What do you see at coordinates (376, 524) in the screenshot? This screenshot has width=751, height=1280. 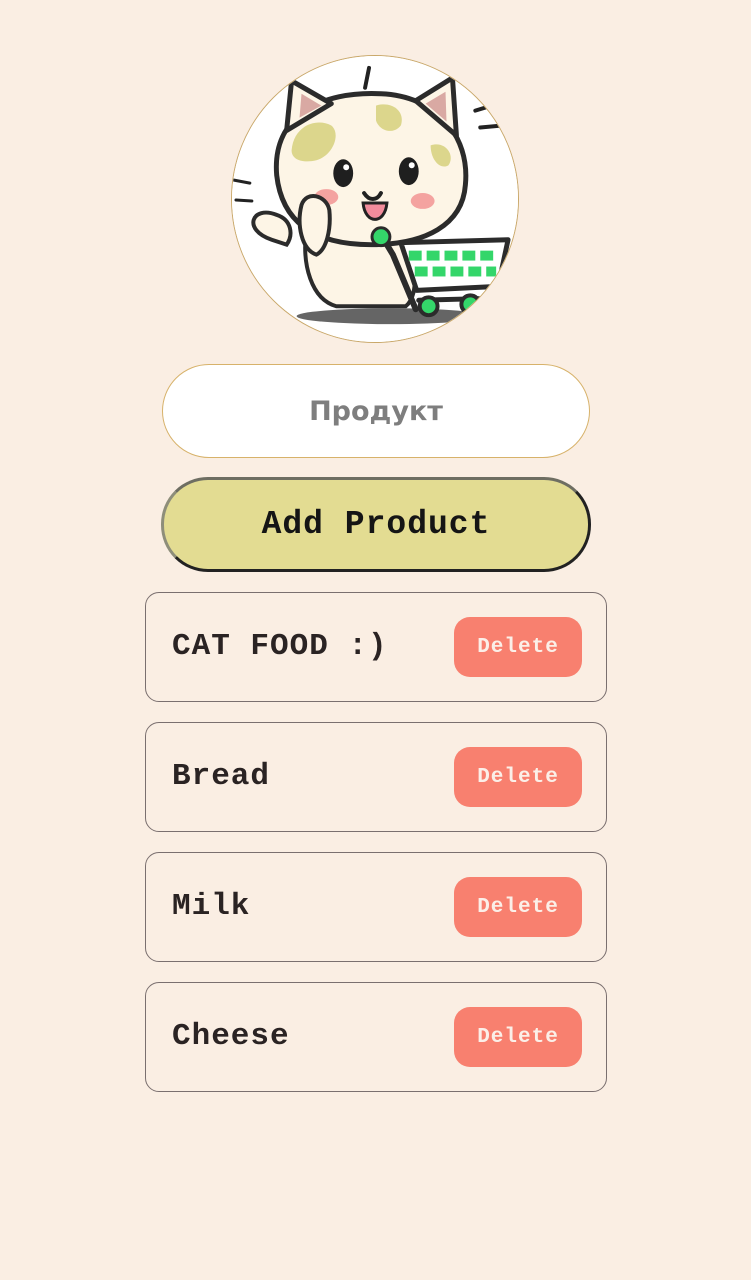 I see `add-product-button: Add Product` at bounding box center [376, 524].